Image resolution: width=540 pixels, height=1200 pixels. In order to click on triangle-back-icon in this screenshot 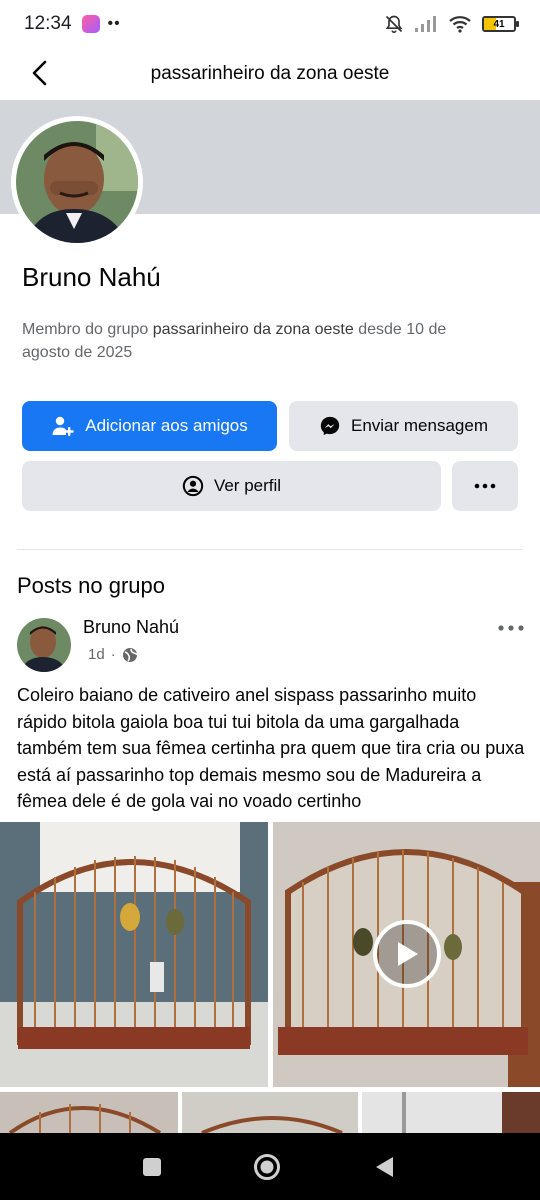, I will do `click(384, 1167)`.